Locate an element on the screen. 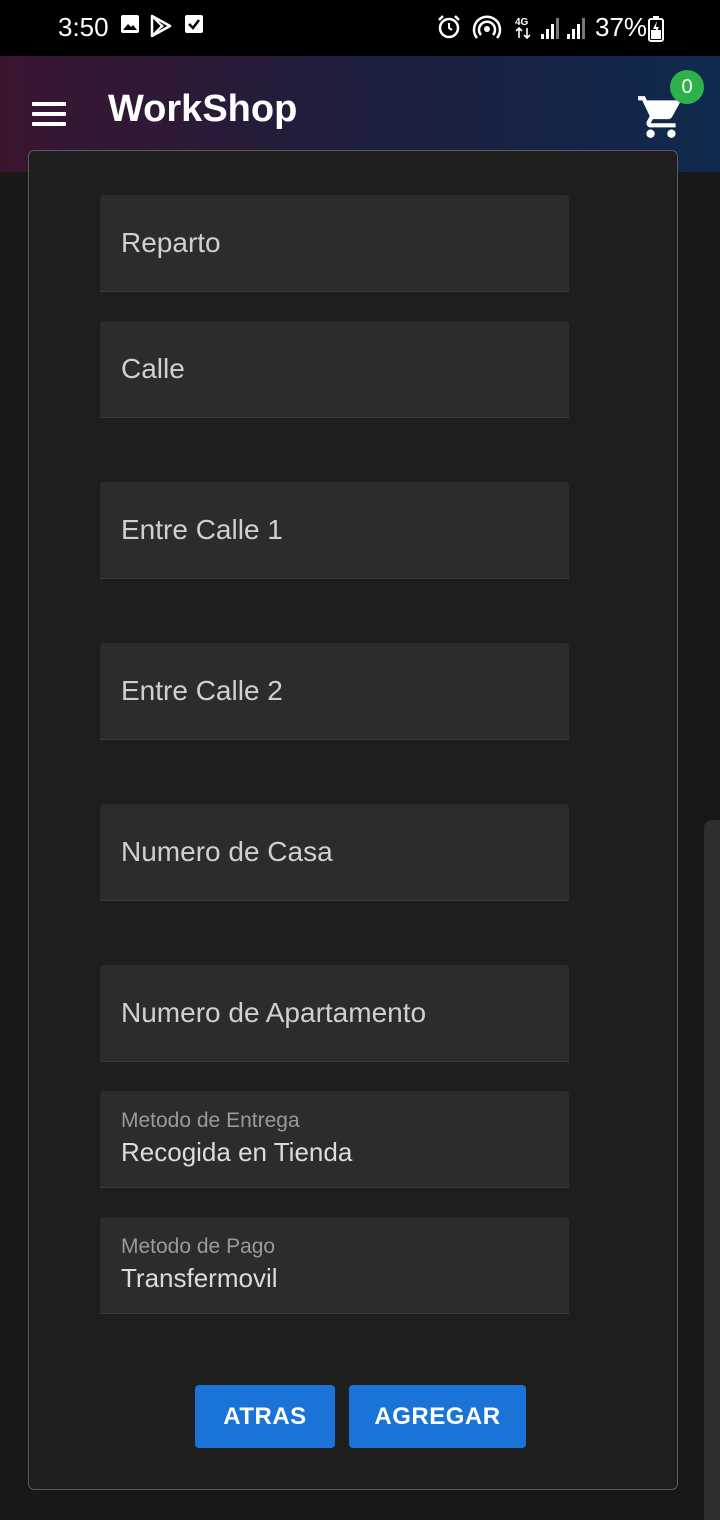  scrollbar is located at coordinates (712, 1170).